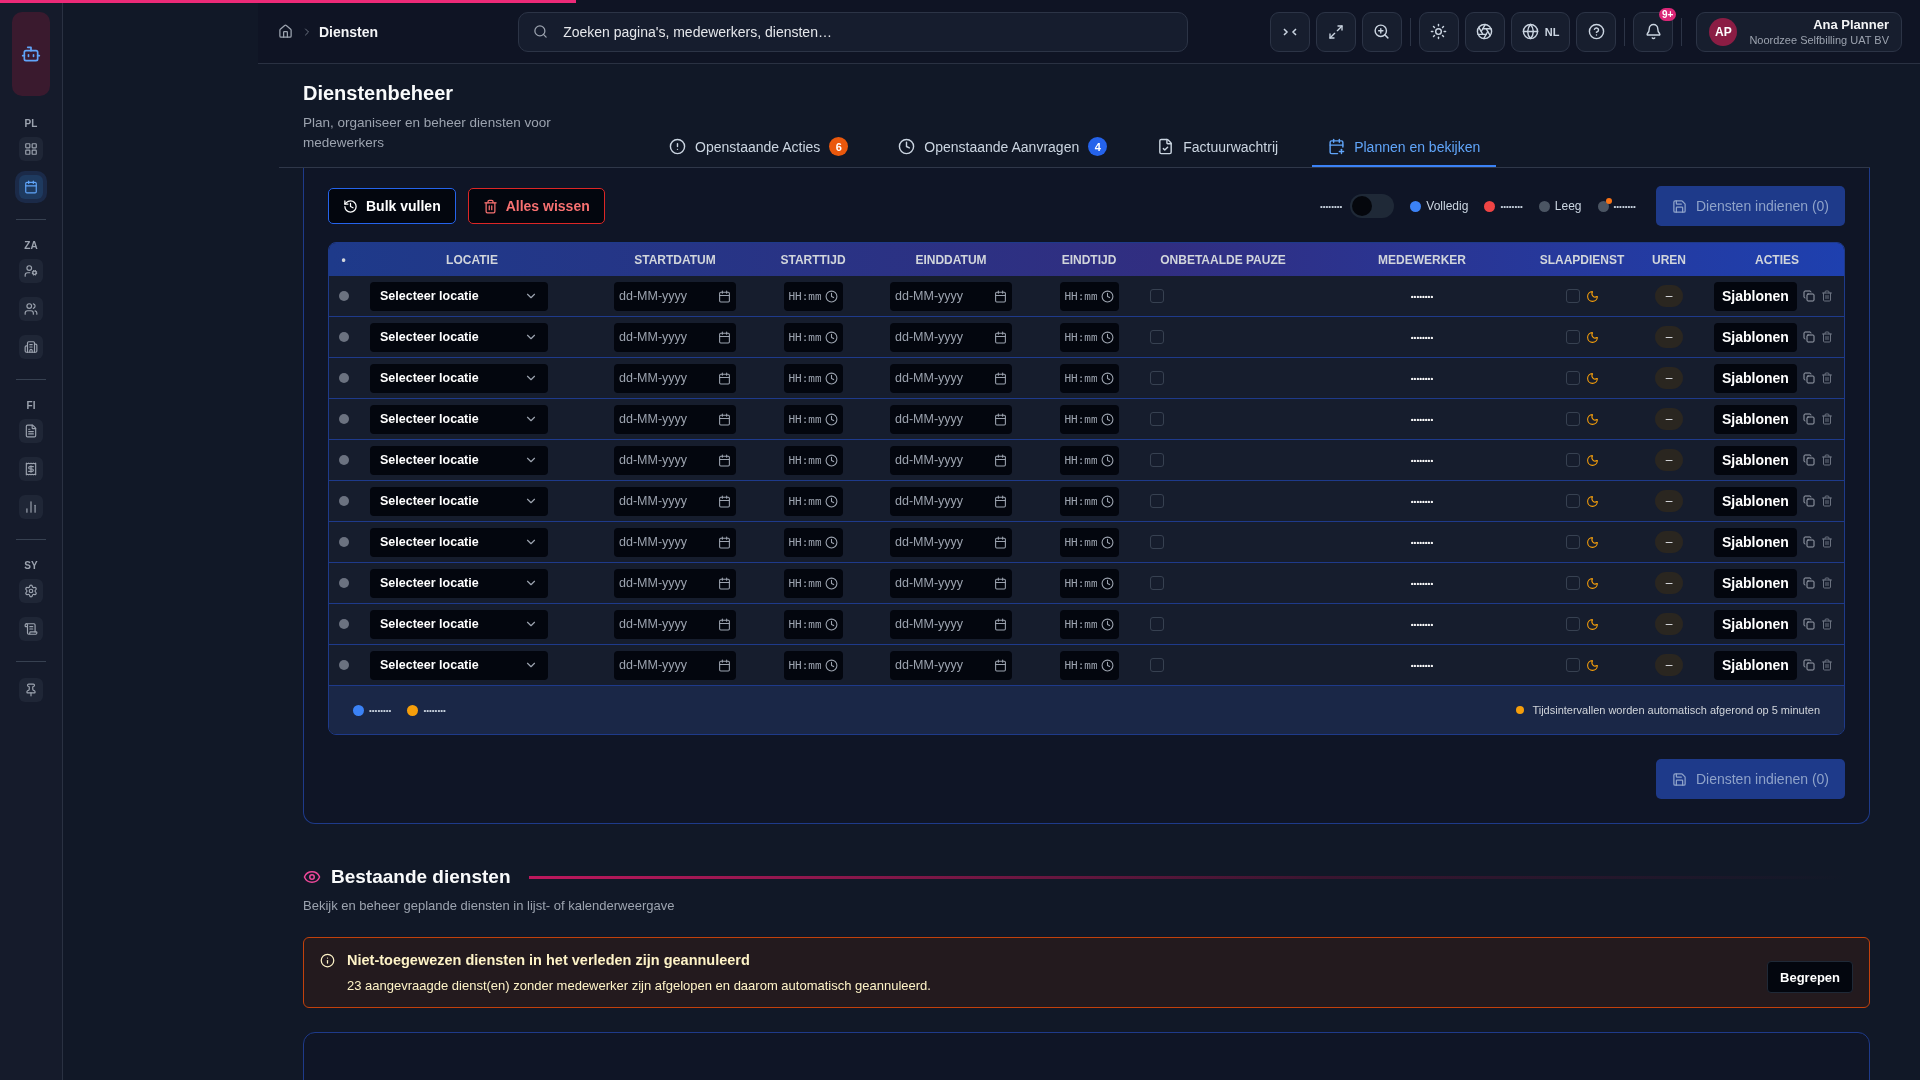 This screenshot has height=1080, width=1920. Describe the element at coordinates (31, 690) in the screenshot. I see `pin-icon` at that location.